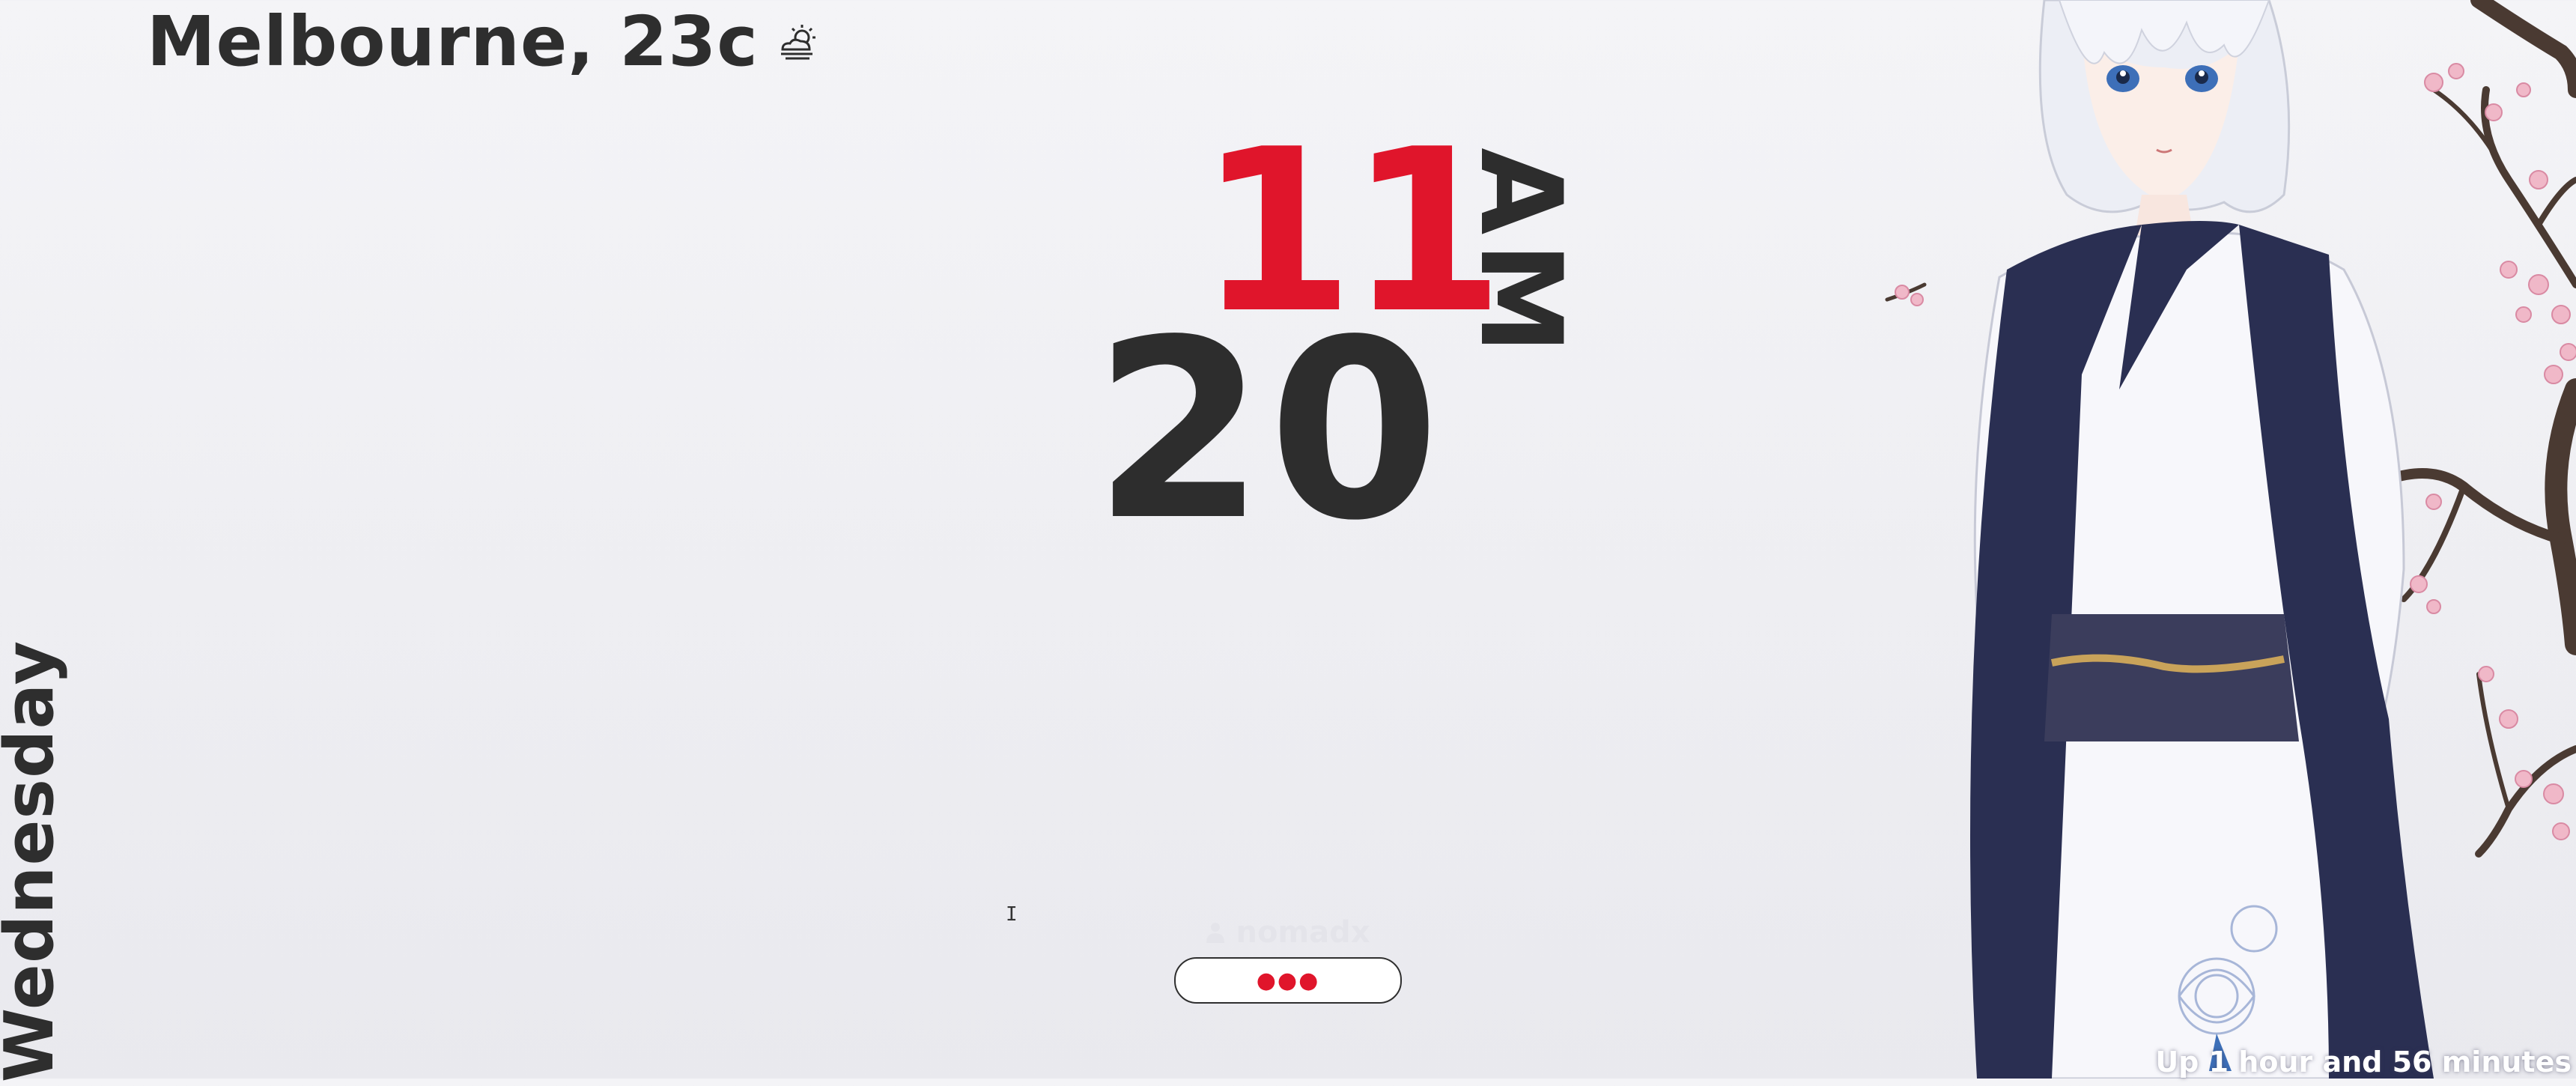  I want to click on password-mask: ●●●, so click(1288, 980).